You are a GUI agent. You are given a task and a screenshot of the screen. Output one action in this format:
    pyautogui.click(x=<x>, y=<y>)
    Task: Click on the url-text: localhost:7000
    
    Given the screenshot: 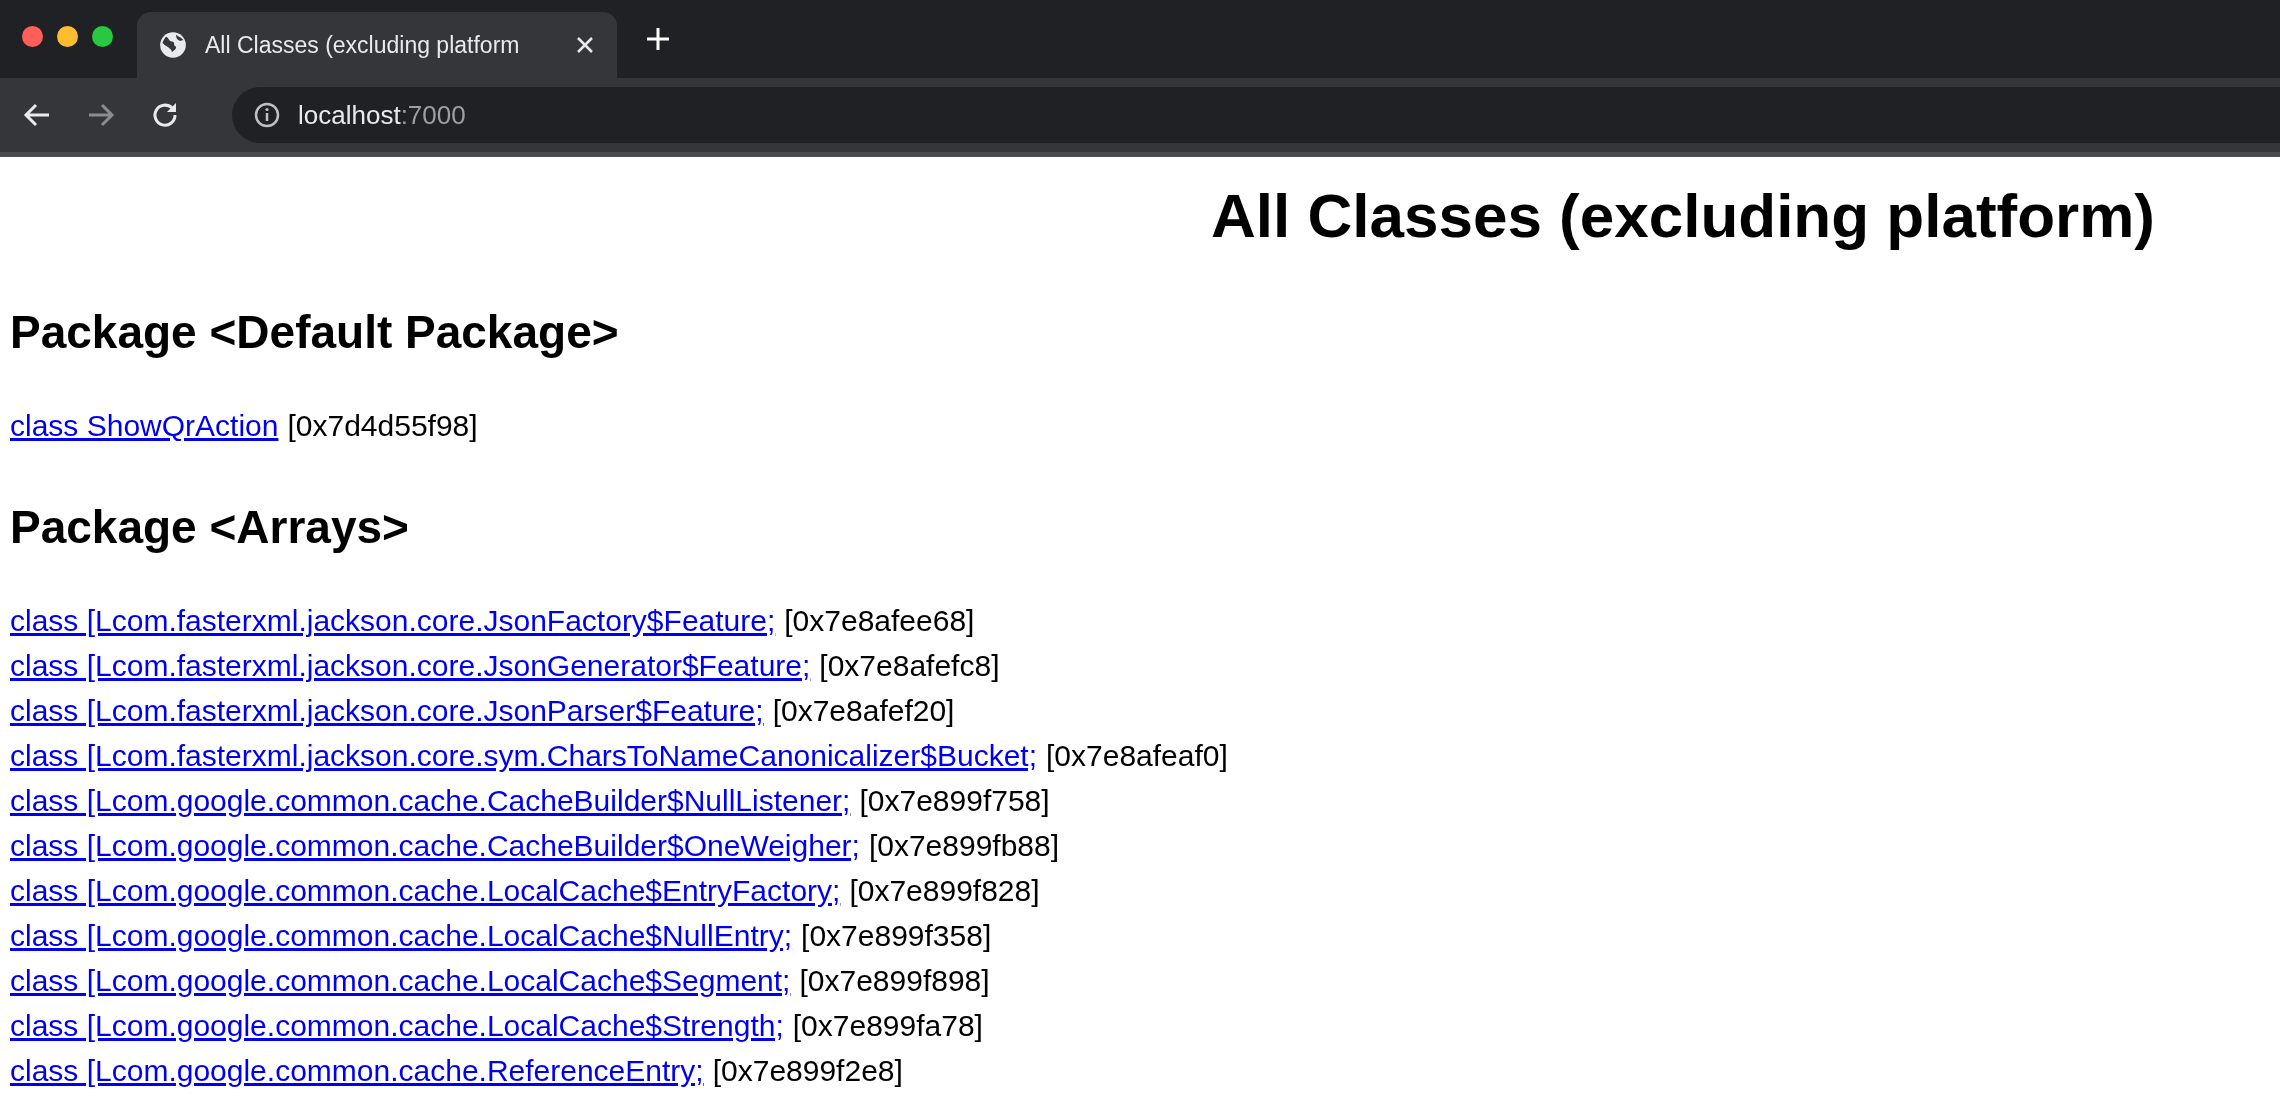 What is the action you would take?
    pyautogui.click(x=382, y=115)
    